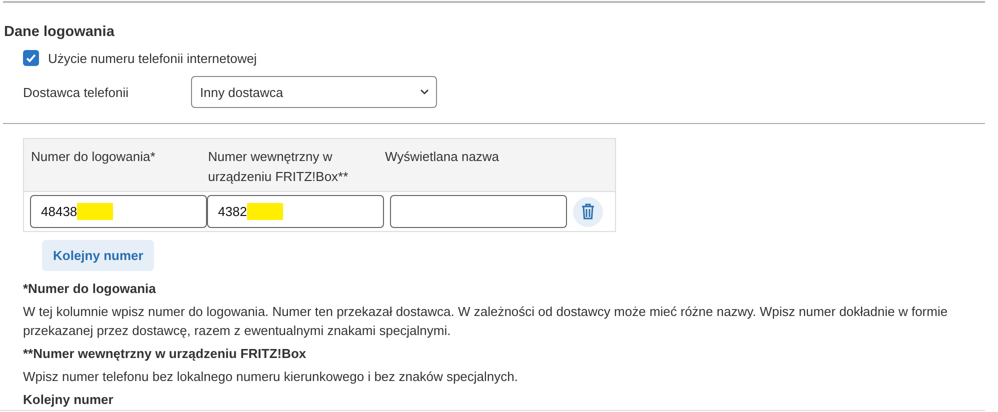 This screenshot has height=412, width=998. Describe the element at coordinates (279, 167) in the screenshot. I see `column-header: Numer wewnętrzny w urządzeniu FRITZ!Box**` at that location.